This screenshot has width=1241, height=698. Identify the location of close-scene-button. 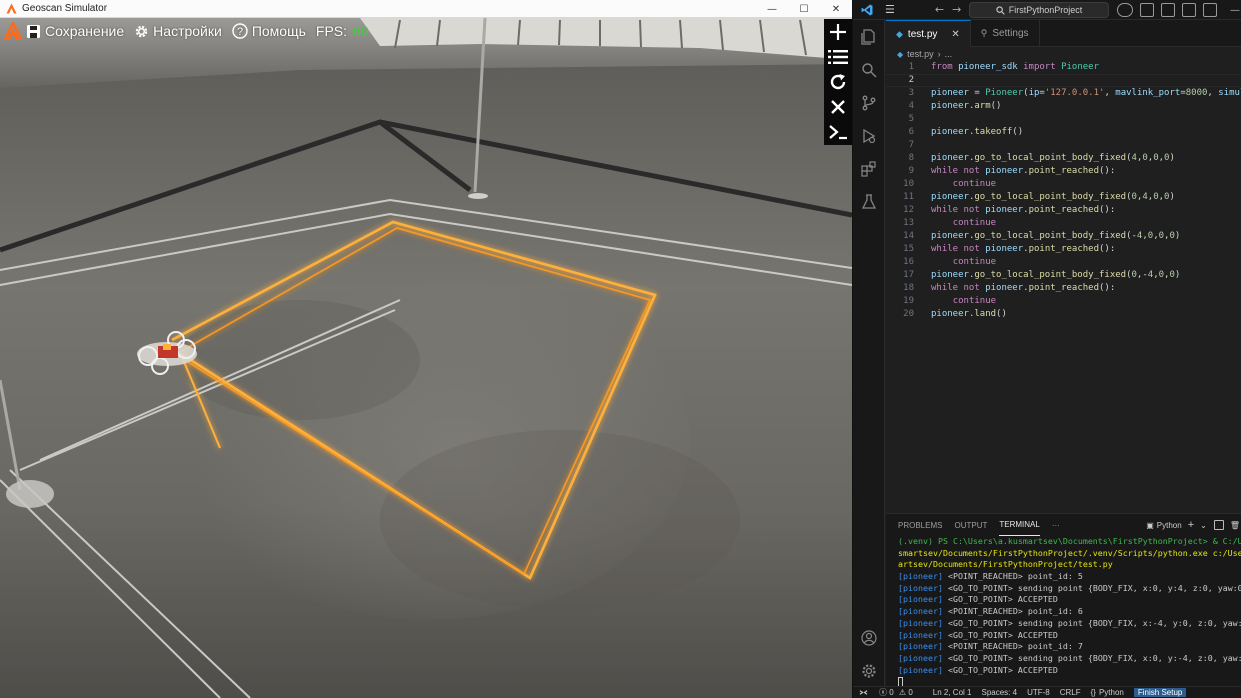
(838, 106).